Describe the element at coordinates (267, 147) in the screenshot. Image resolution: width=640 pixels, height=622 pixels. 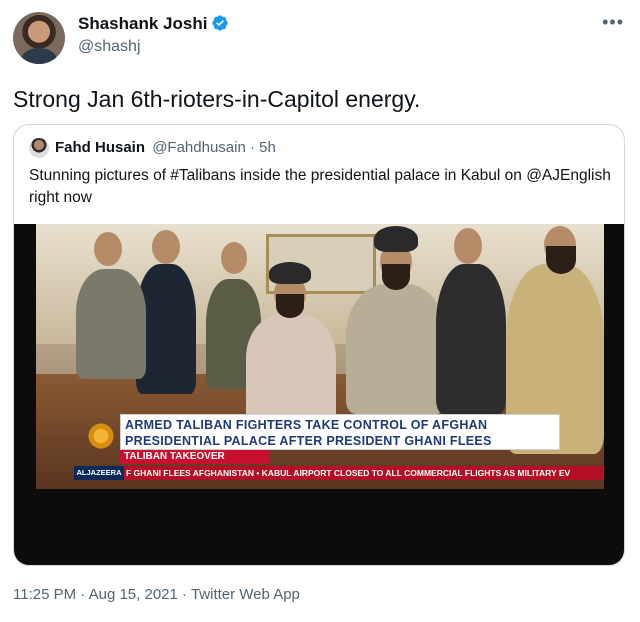
I see `quoted-time: 5h` at that location.